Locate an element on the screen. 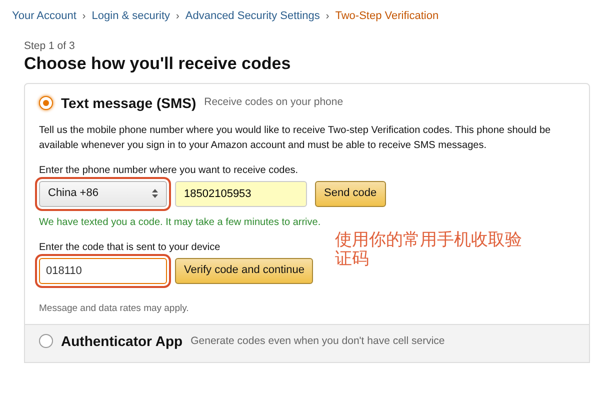  breadcrumb-link: Your Account is located at coordinates (44, 16).